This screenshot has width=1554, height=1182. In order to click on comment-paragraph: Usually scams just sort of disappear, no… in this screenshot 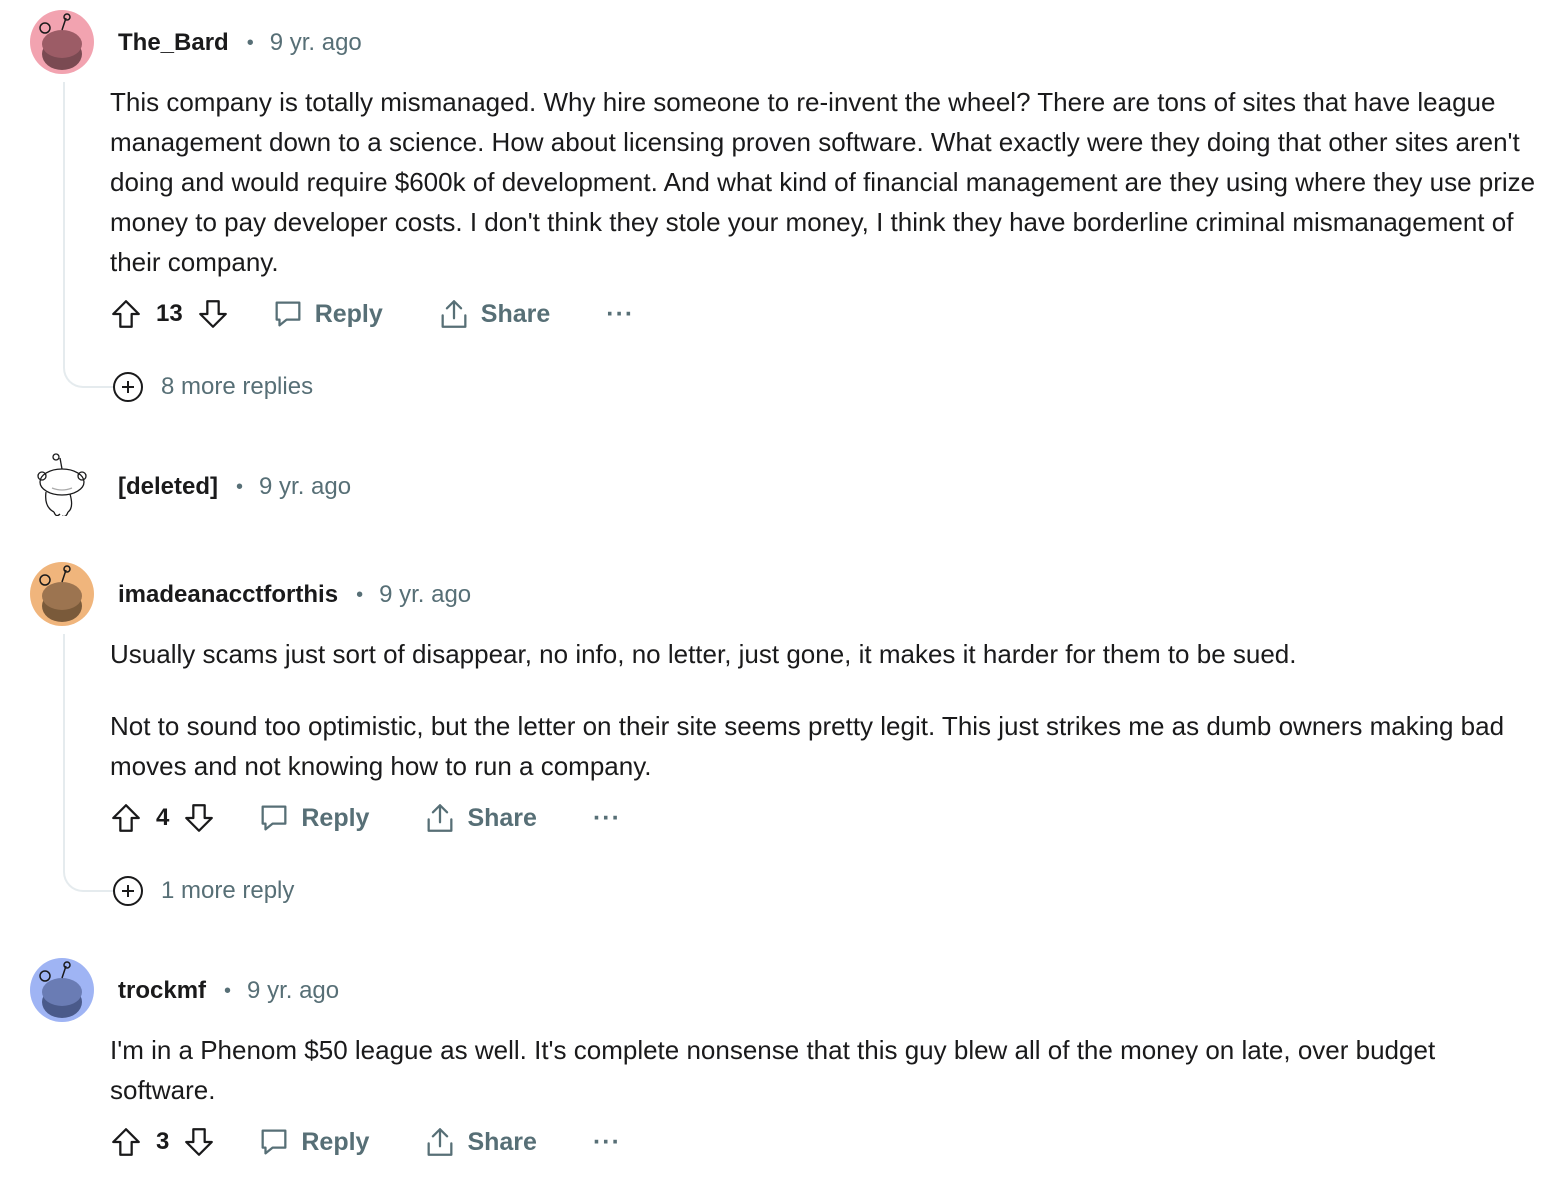, I will do `click(703, 654)`.